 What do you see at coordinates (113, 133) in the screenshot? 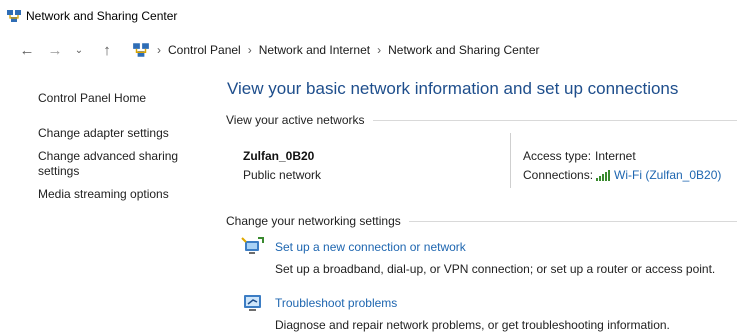
I see `sidebar-item-change-adapter-settings: Change adapter settings` at bounding box center [113, 133].